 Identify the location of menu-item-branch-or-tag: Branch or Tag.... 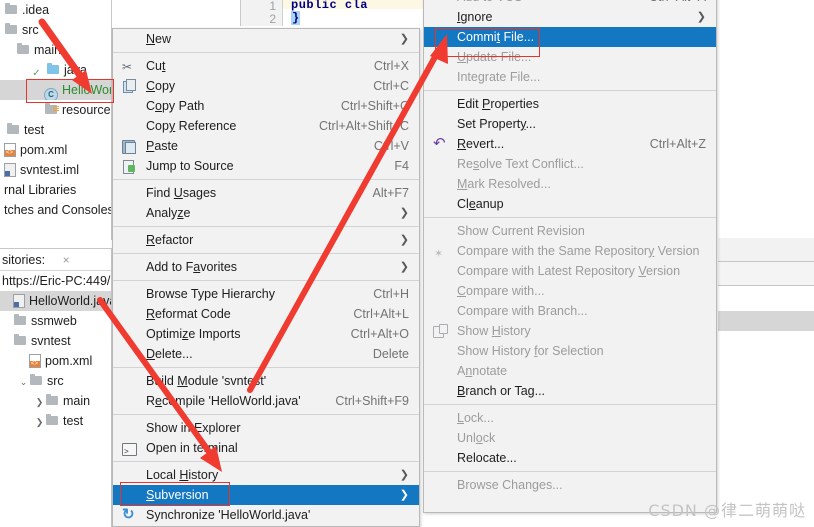
(570, 391).